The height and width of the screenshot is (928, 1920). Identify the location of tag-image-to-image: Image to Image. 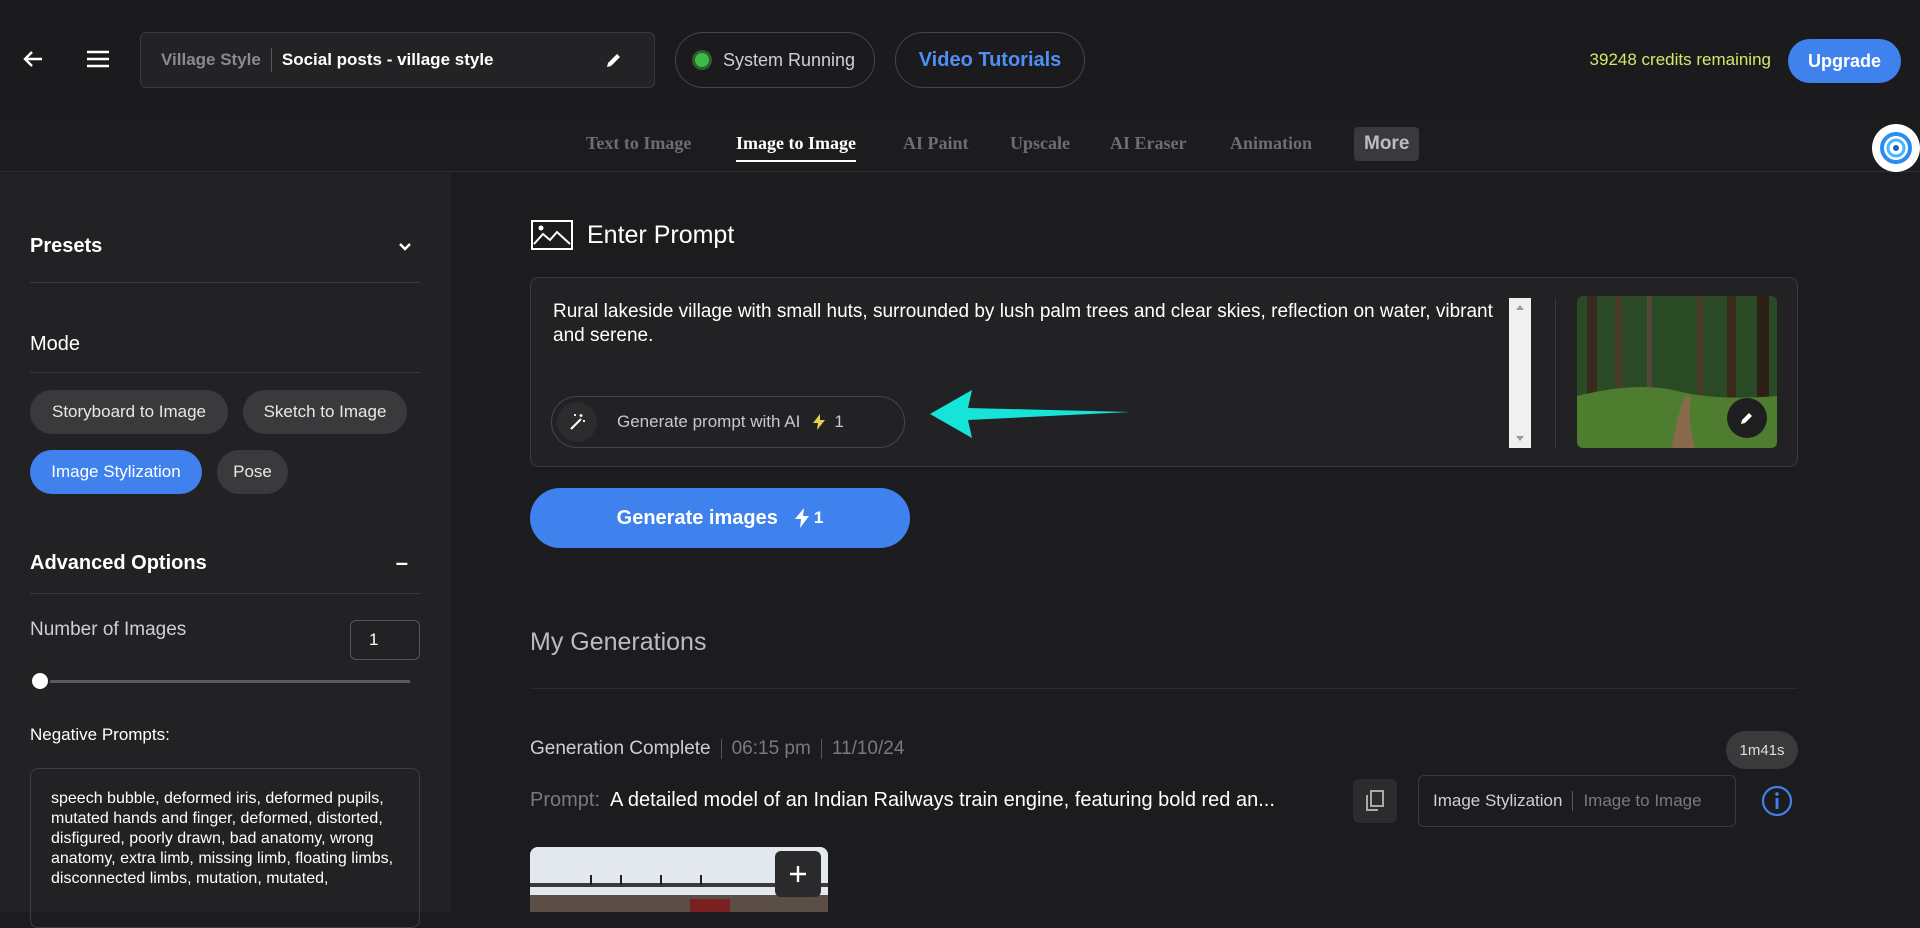
(1642, 800).